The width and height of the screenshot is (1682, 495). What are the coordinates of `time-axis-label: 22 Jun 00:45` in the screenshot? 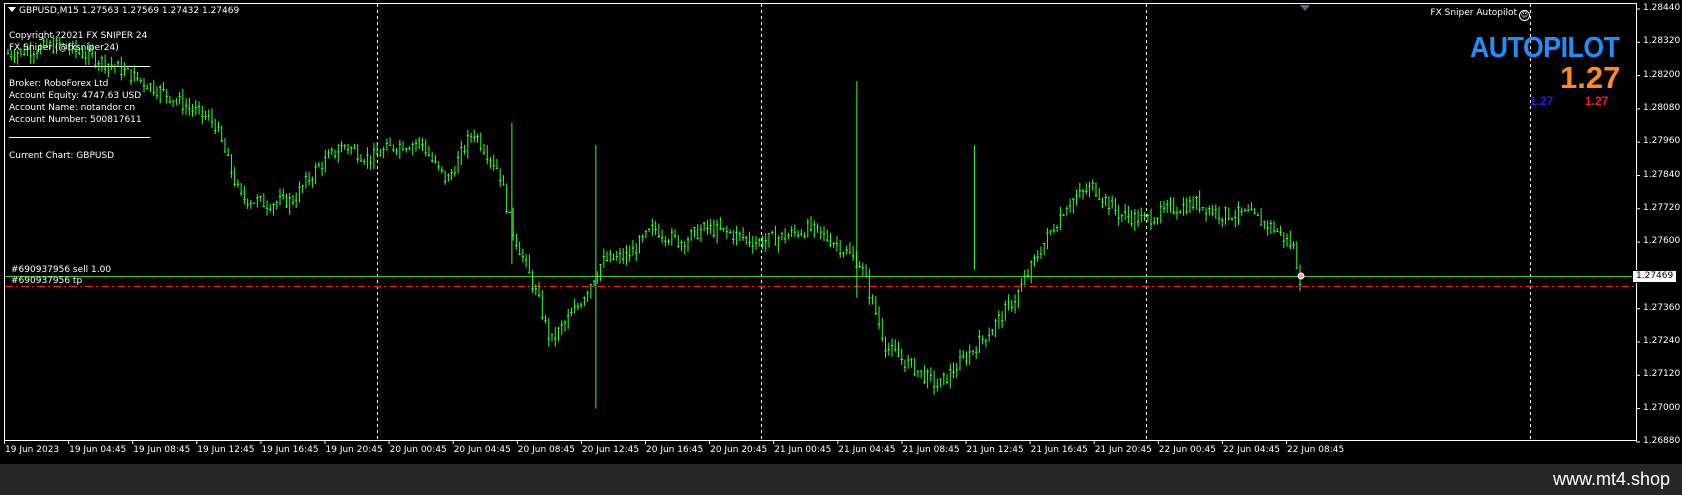 It's located at (1187, 450).